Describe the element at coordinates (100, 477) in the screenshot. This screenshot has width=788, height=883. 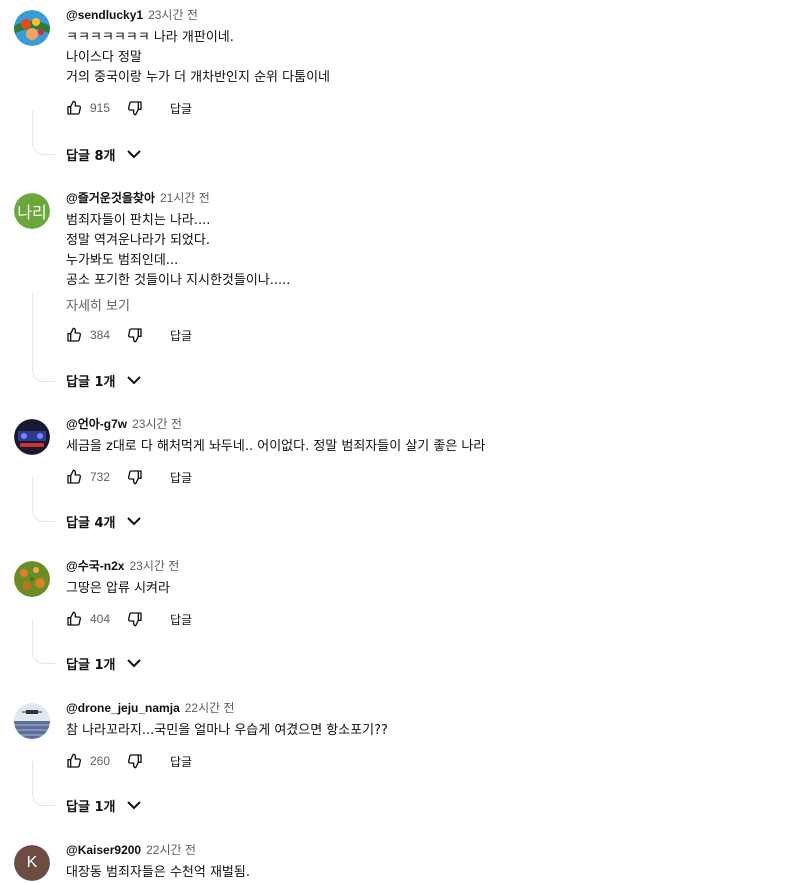
I see `like-count: 732` at that location.